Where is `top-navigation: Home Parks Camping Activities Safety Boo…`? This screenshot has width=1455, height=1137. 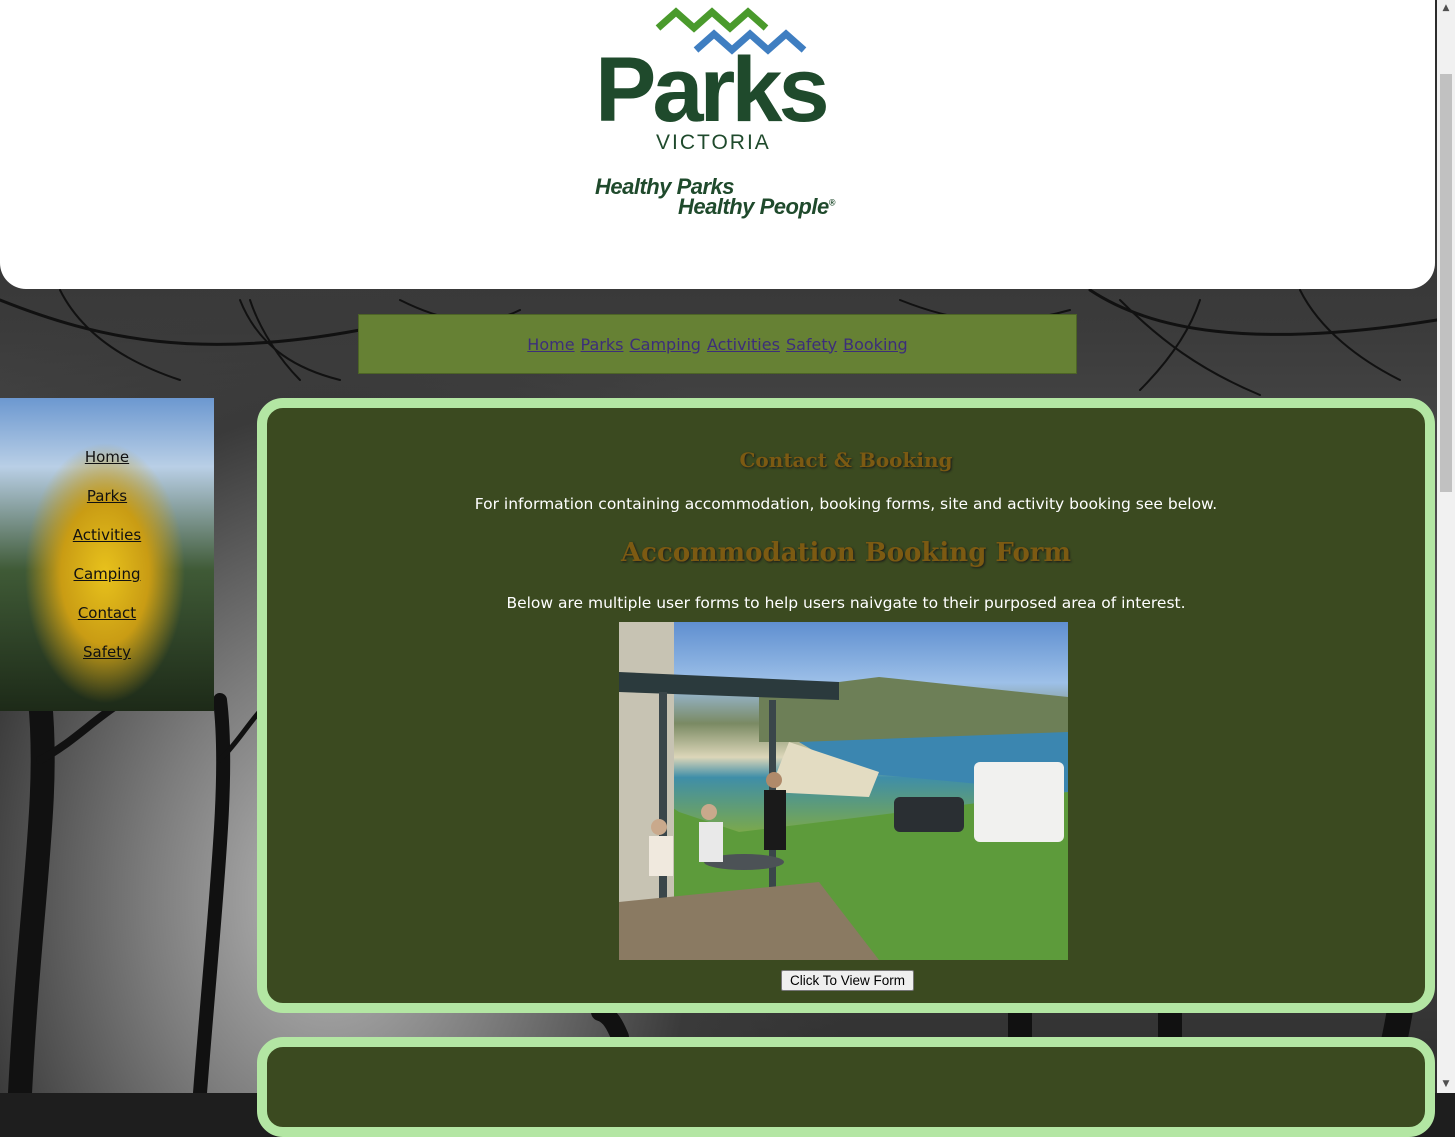 top-navigation: Home Parks Camping Activities Safety Boo… is located at coordinates (717, 344).